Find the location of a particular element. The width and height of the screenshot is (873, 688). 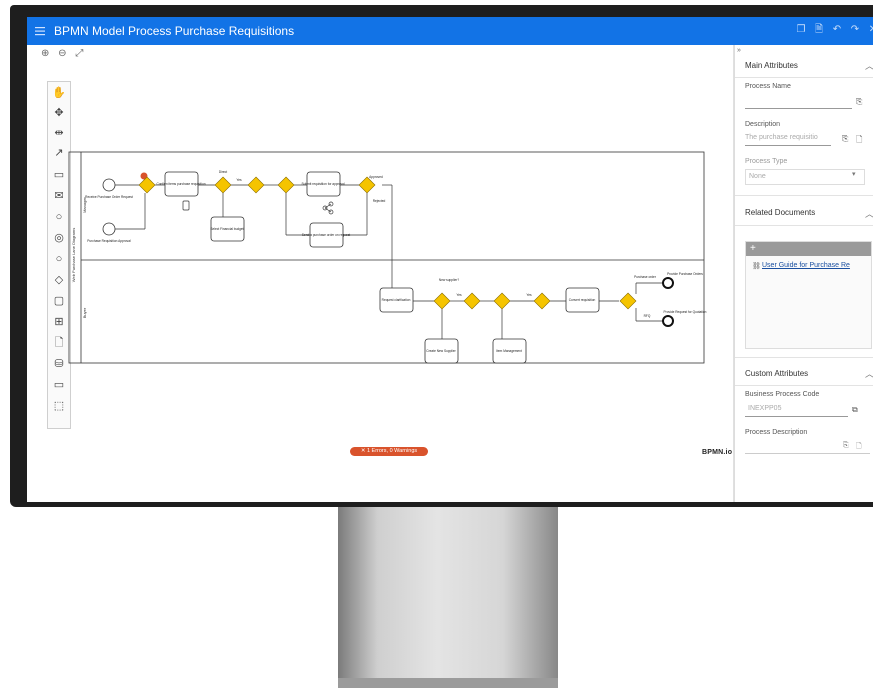

event-label-s2: Purchase Requisition Approval is located at coordinates (109, 241).